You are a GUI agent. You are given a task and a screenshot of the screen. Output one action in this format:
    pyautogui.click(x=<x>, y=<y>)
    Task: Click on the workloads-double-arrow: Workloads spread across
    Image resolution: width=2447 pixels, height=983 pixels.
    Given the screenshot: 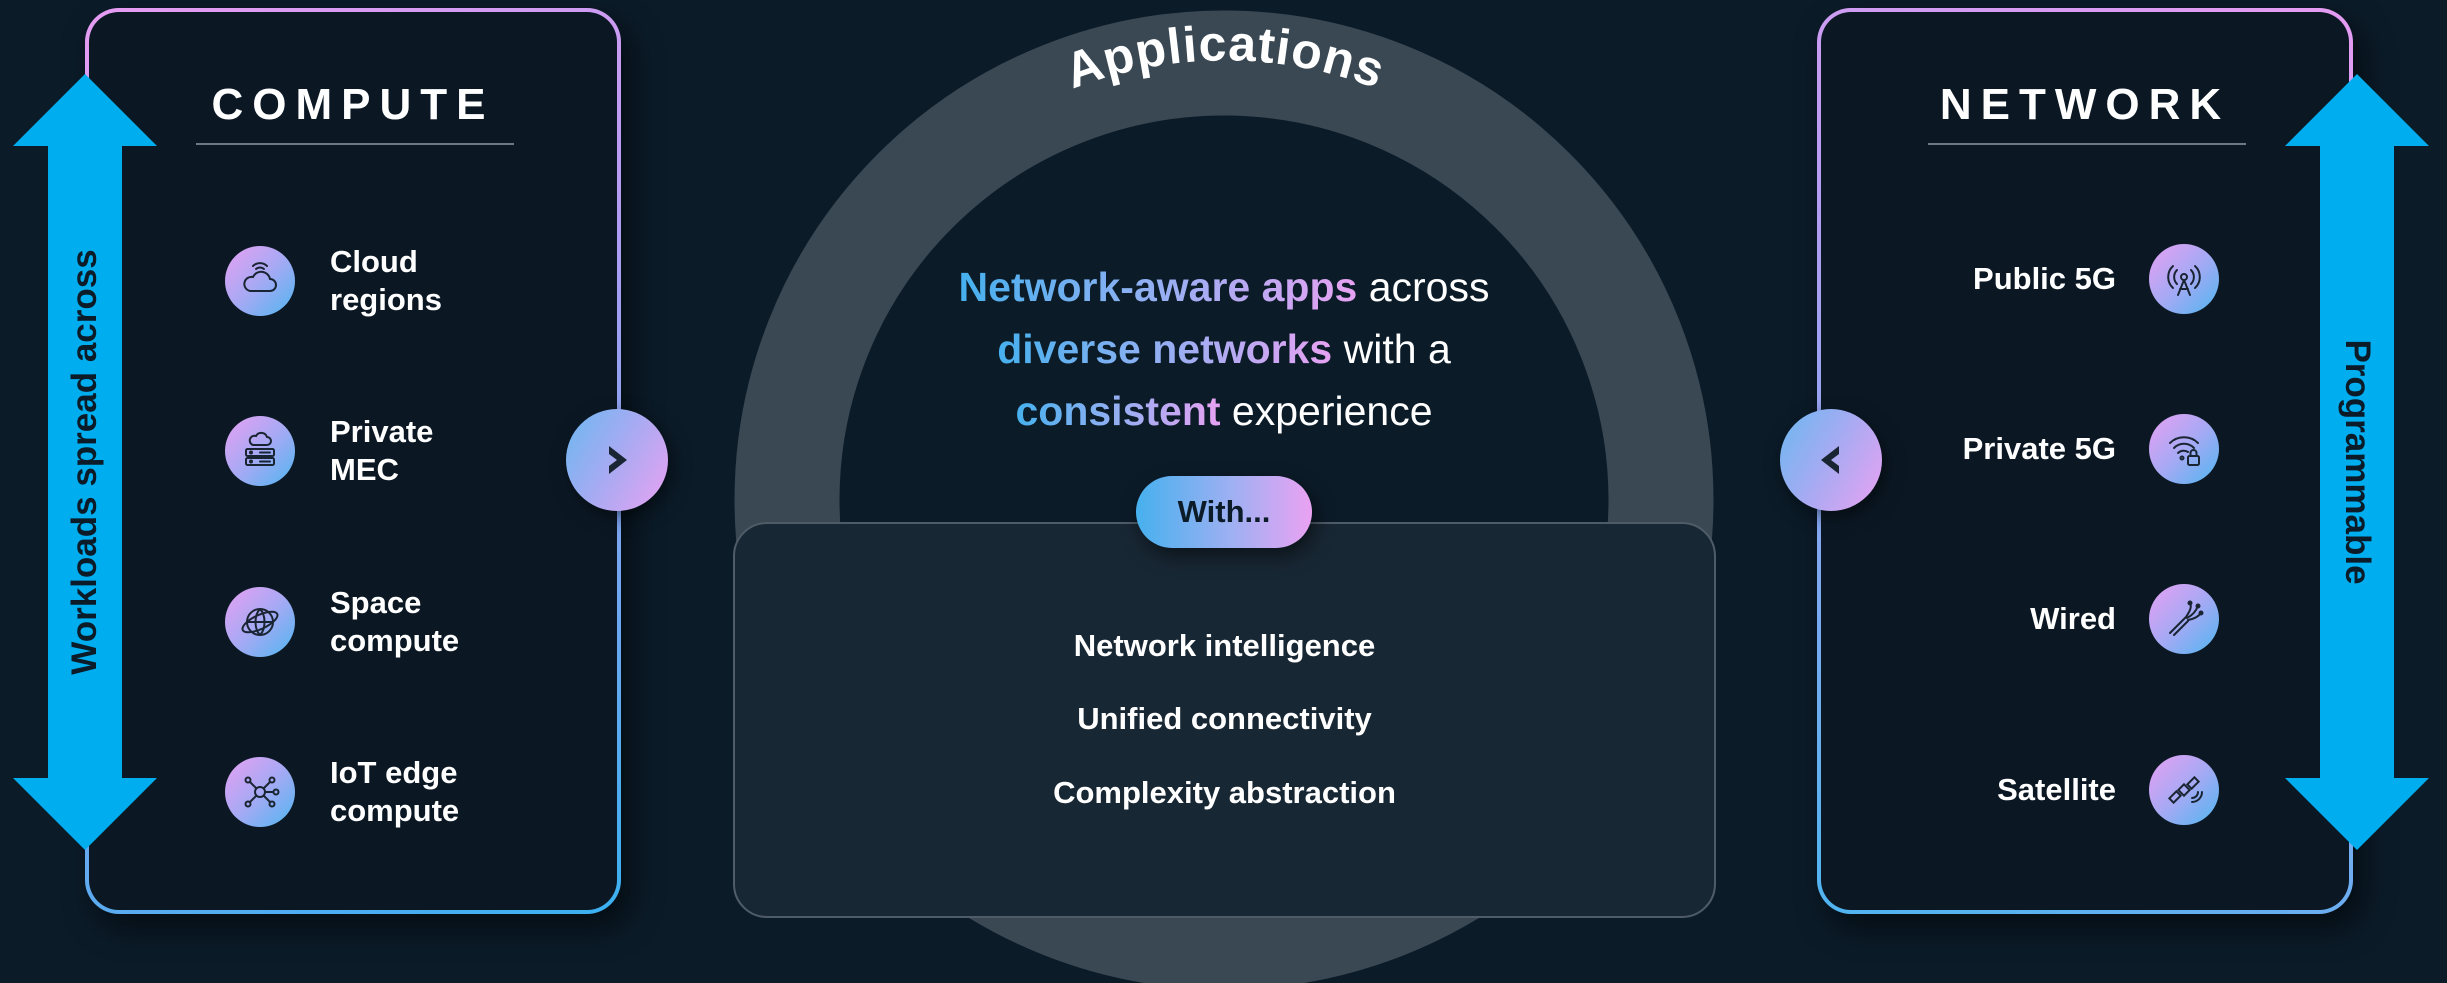 What is the action you would take?
    pyautogui.click(x=85, y=462)
    